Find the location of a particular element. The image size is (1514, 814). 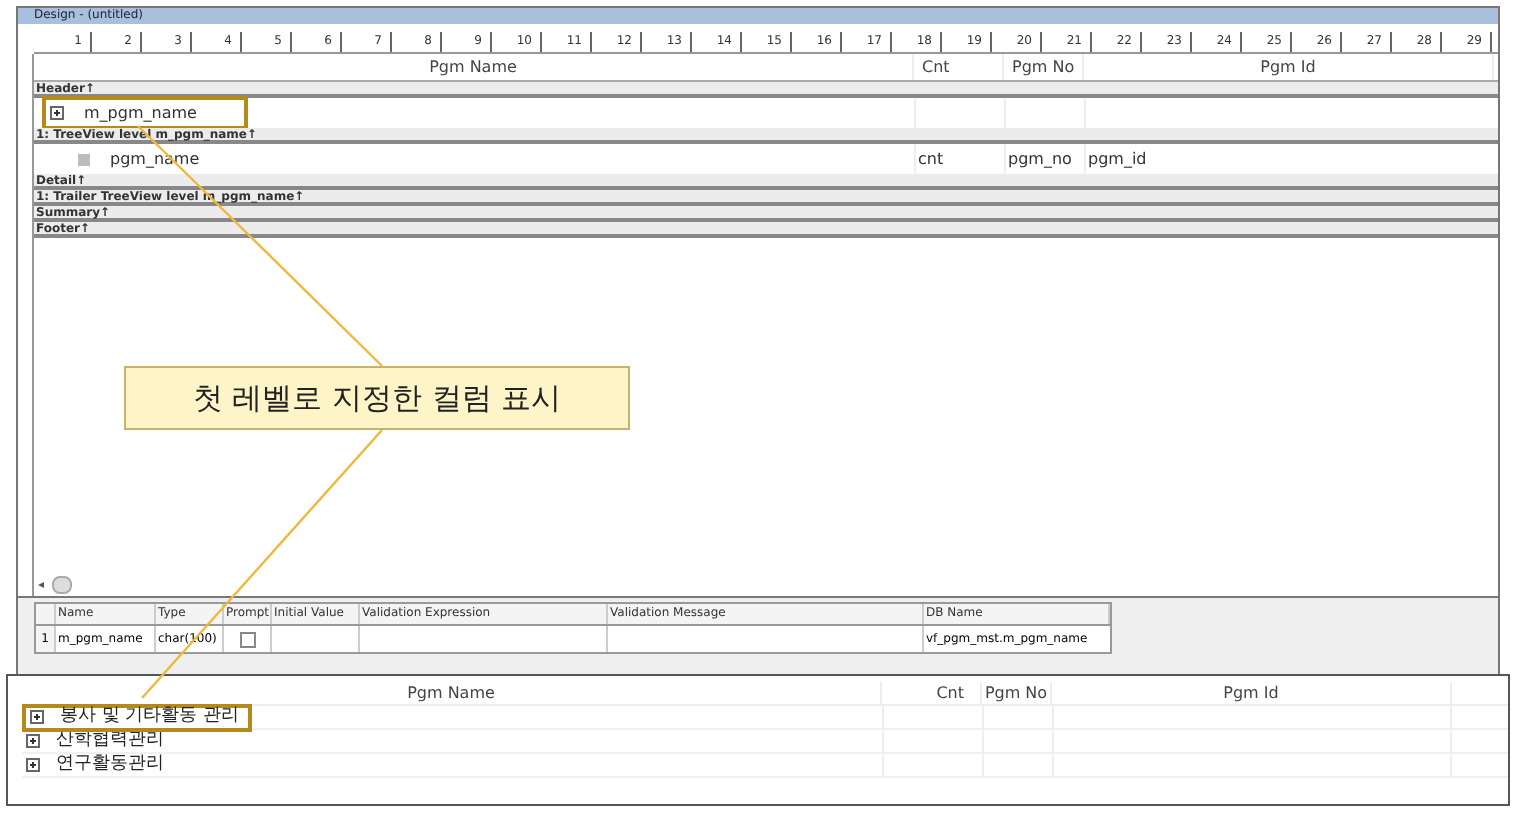

column-header: Pgm Name is located at coordinates (474, 67).